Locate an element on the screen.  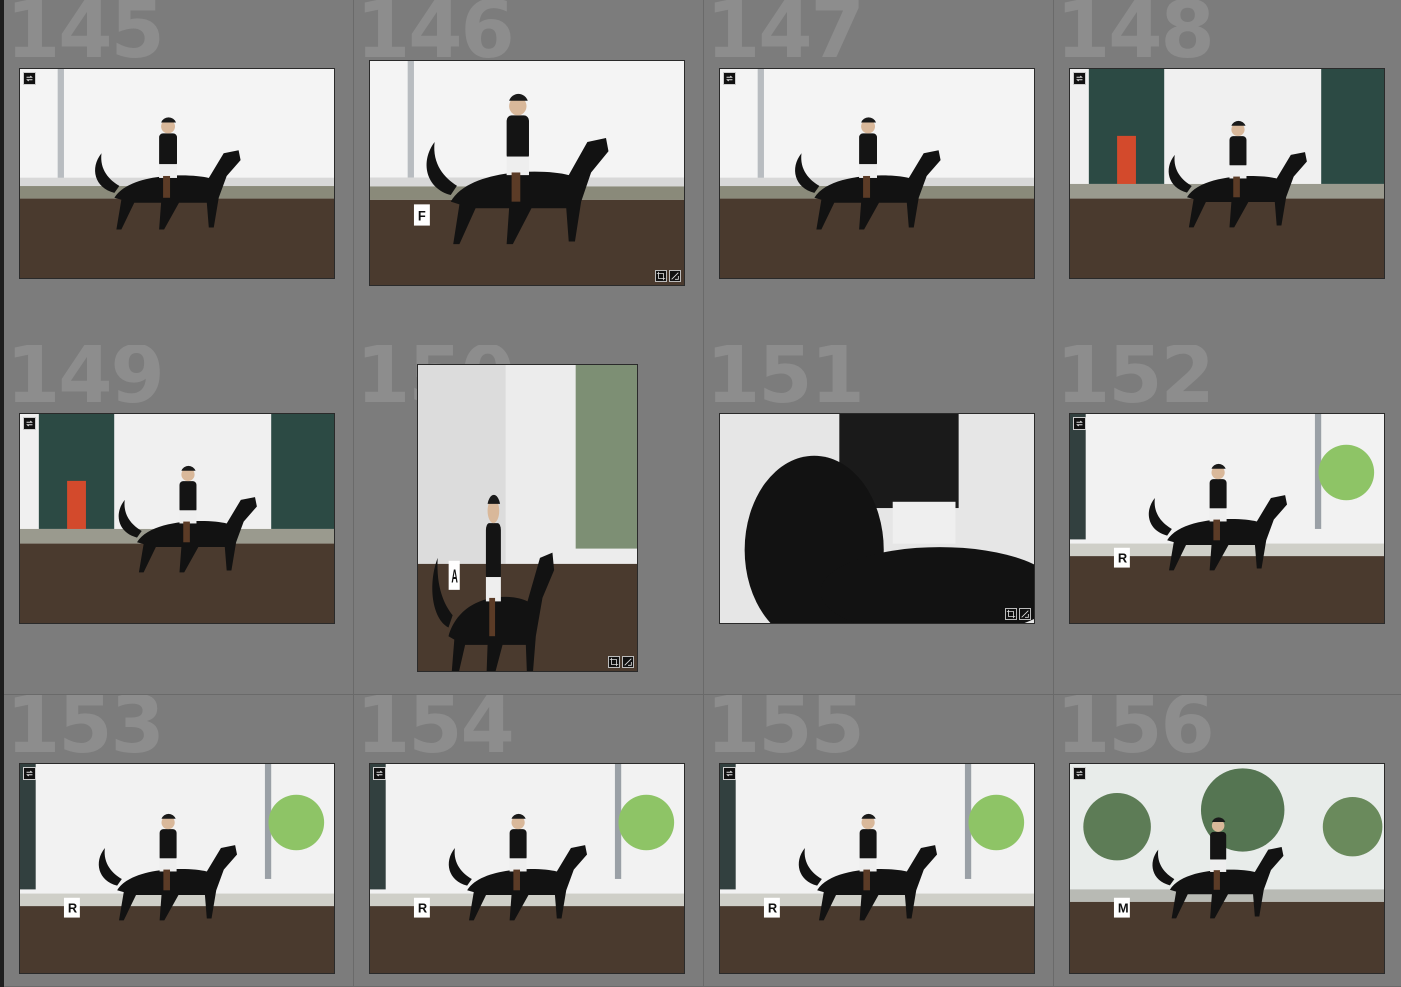
cell-index-number: 145 is located at coordinates (85, 38).